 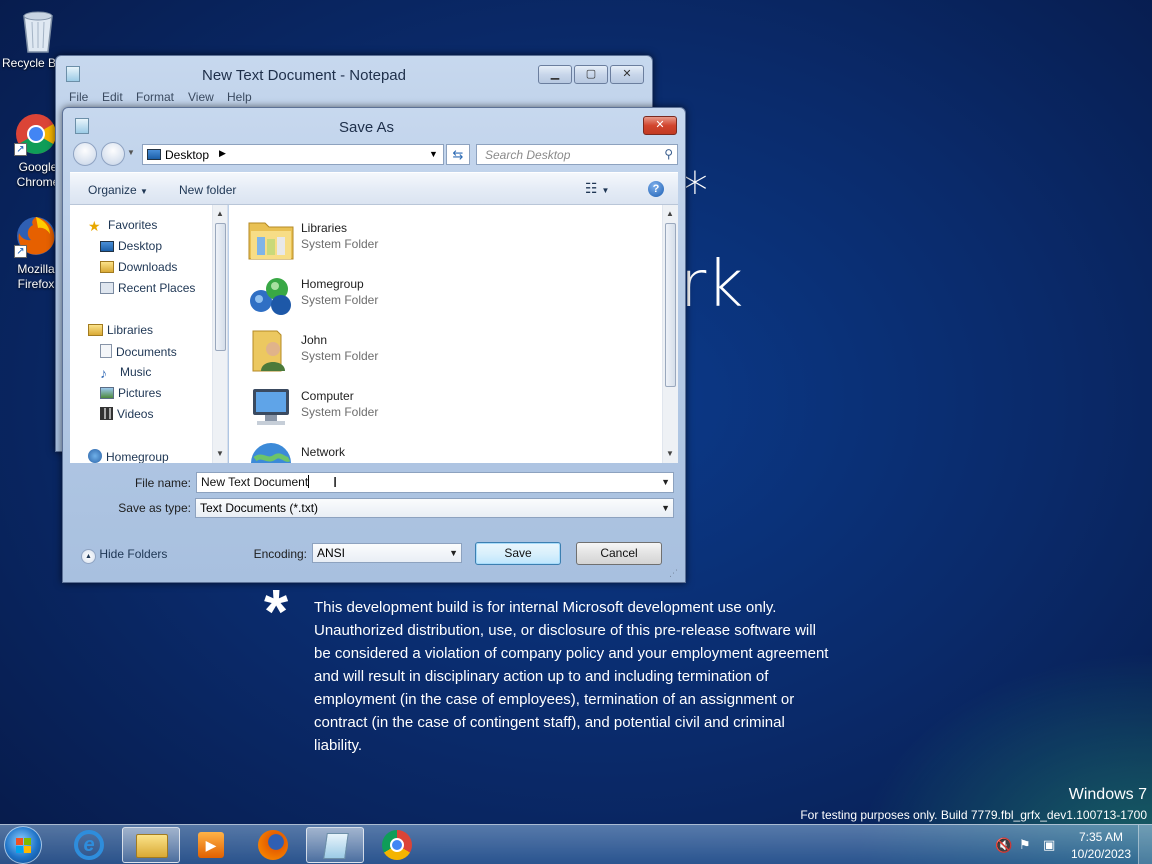 I want to click on start-button, so click(x=23, y=845).